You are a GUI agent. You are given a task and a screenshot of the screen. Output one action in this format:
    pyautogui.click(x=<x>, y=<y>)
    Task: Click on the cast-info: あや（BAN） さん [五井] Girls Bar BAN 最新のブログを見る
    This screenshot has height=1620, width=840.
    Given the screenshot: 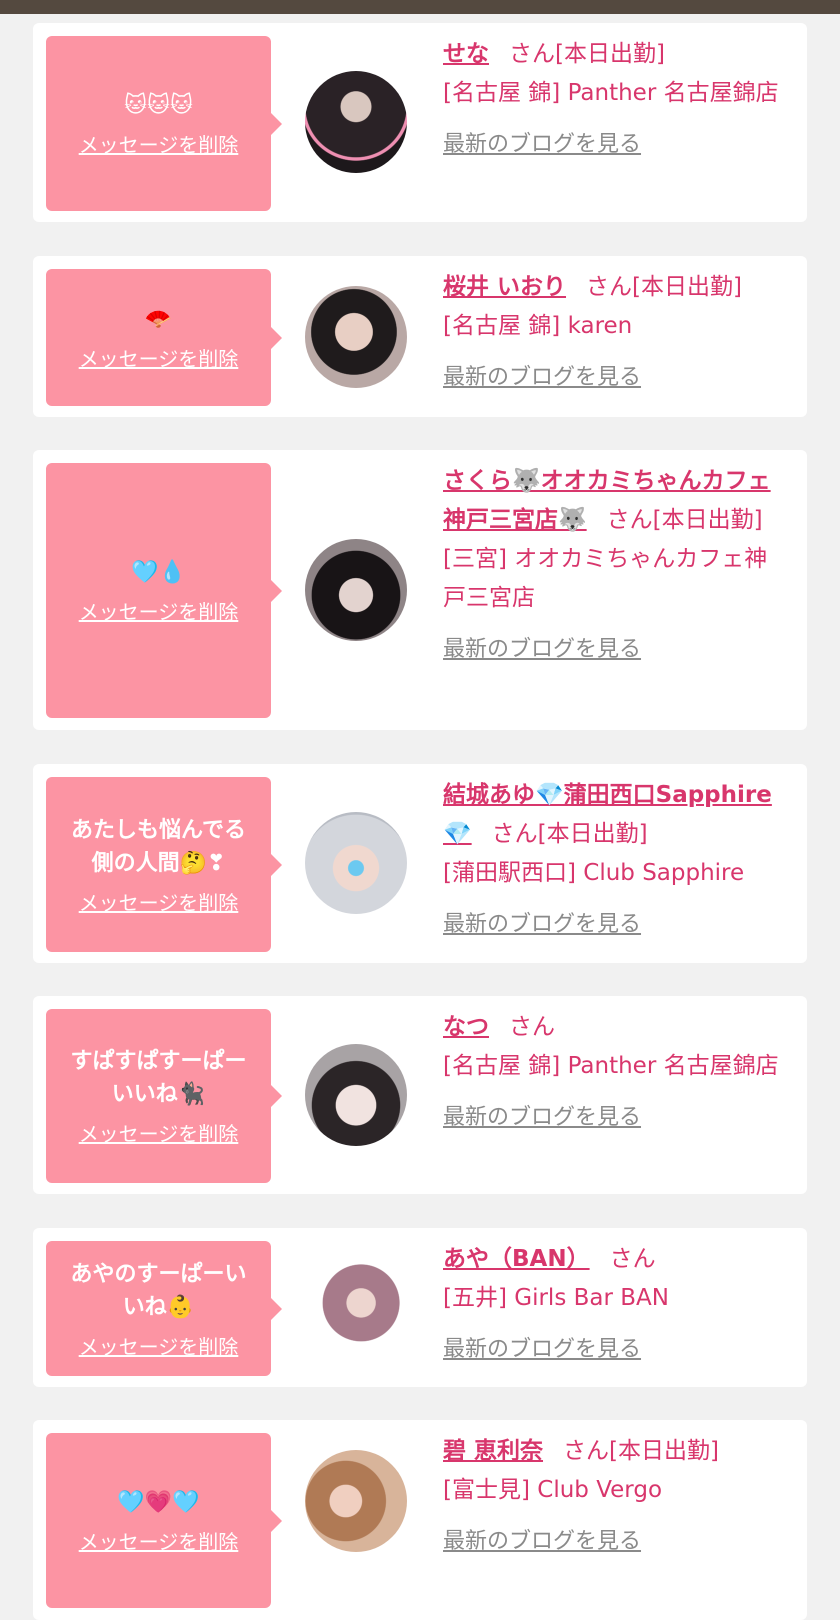 What is the action you would take?
    pyautogui.click(x=615, y=1304)
    